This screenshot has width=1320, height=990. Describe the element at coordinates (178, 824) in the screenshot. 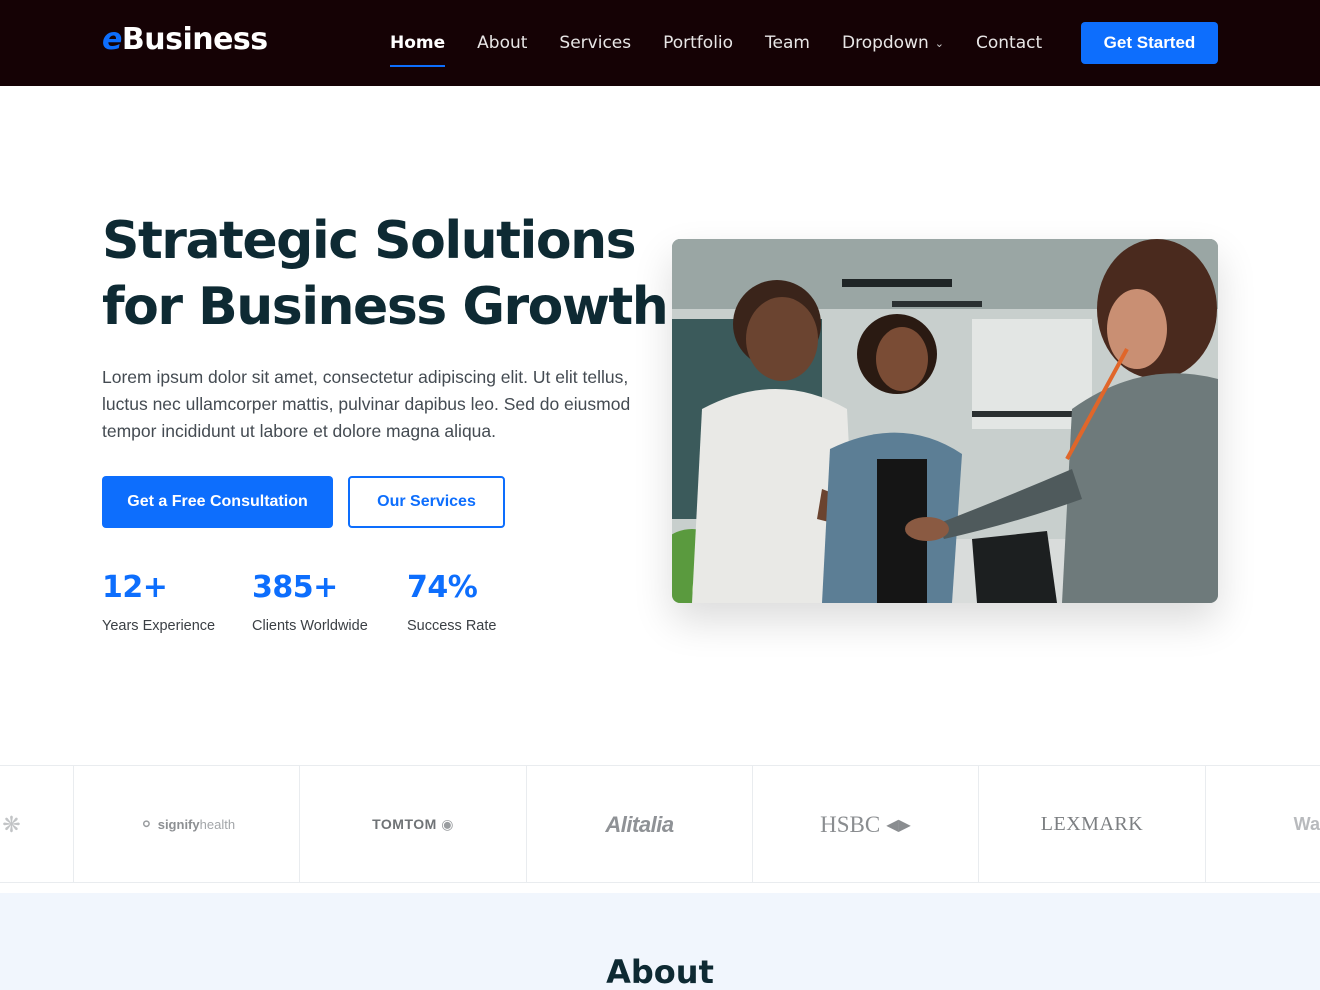

I see `signify-bold-text: signify` at that location.